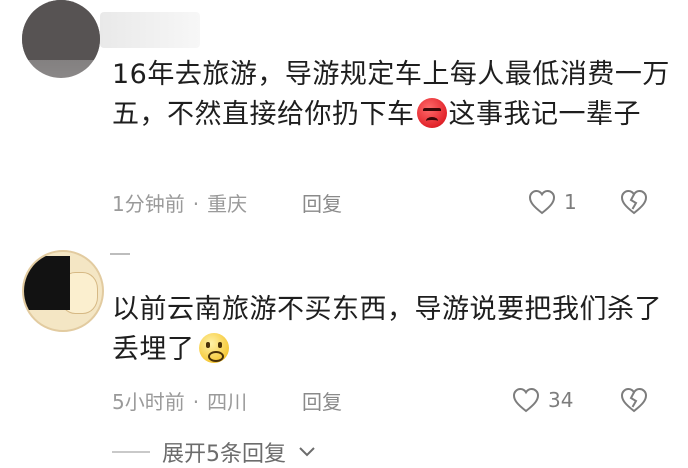 The image size is (688, 468). What do you see at coordinates (387, 329) in the screenshot?
I see `comment-text-part: 以前云南旅游不买东西，导游说要把我们杀了丢埋了` at bounding box center [387, 329].